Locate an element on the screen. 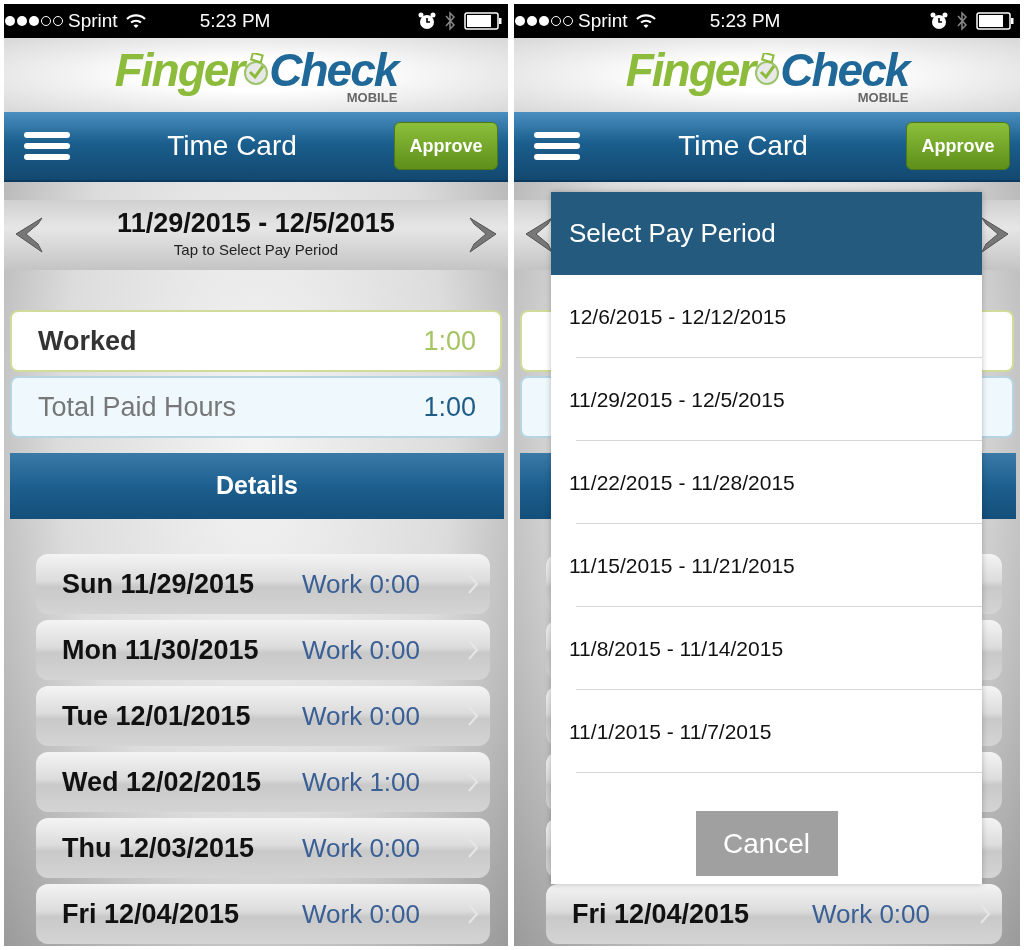 This screenshot has width=1024, height=950. day-date: Sun 11/29/2015 is located at coordinates (159, 584).